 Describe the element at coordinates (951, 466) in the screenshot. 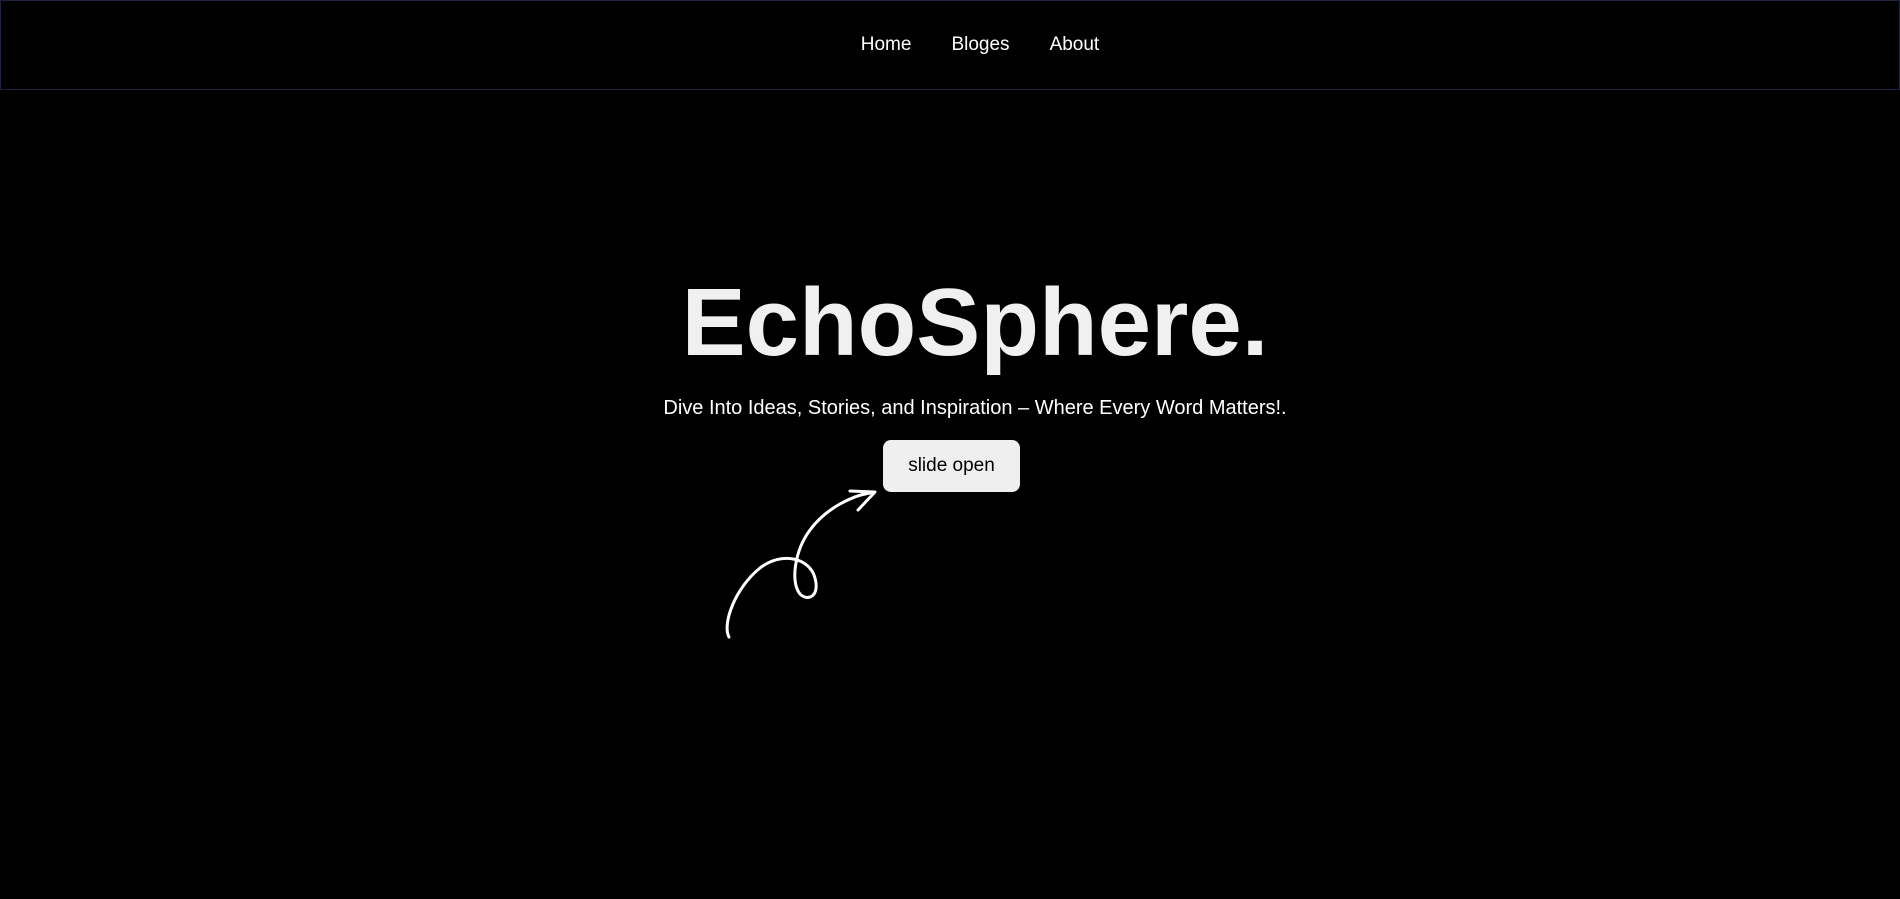

I see `slide-open-button: slide open` at that location.